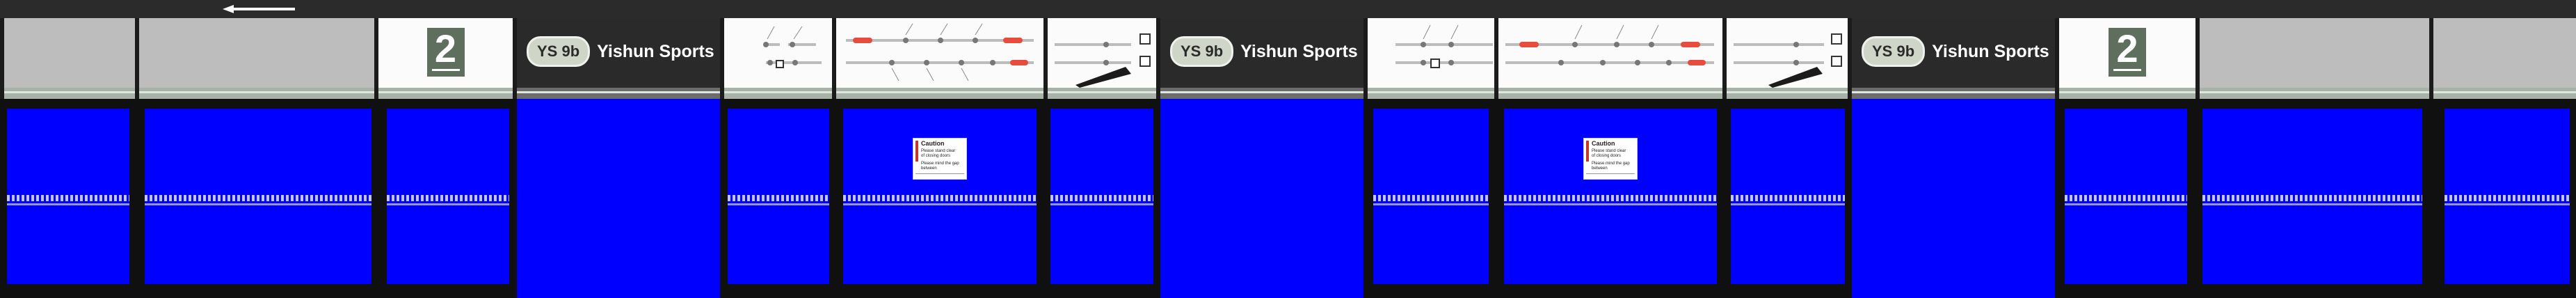  I want to click on left-arrow-icon, so click(259, 9).